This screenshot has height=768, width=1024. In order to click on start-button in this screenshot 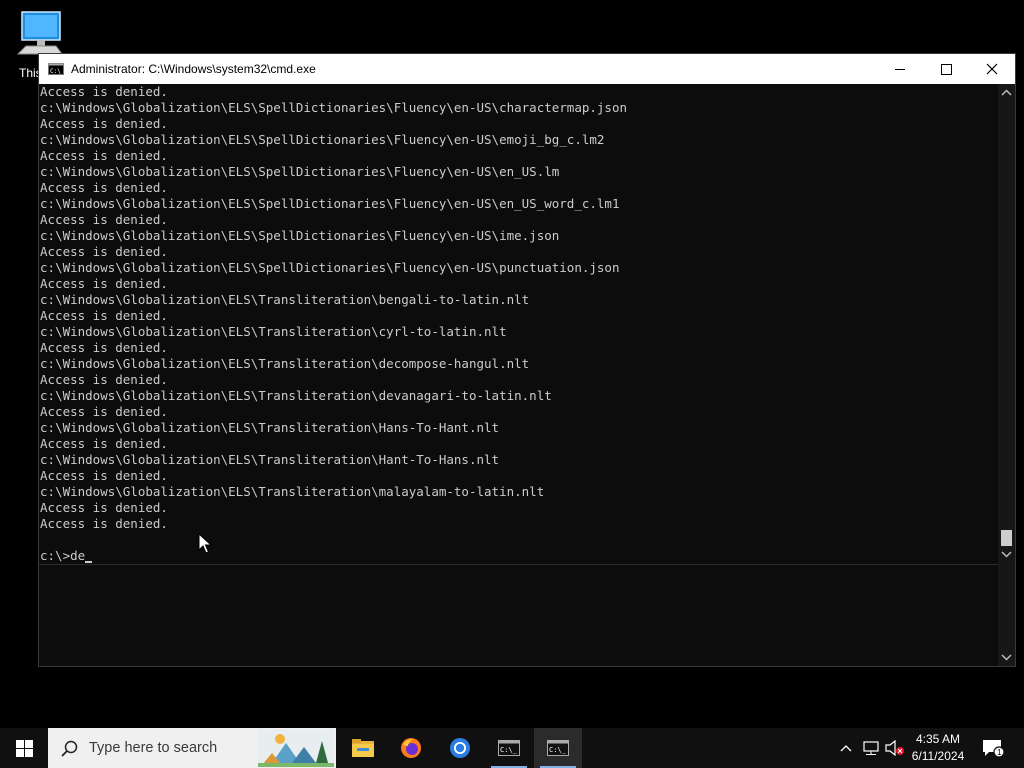, I will do `click(24, 748)`.